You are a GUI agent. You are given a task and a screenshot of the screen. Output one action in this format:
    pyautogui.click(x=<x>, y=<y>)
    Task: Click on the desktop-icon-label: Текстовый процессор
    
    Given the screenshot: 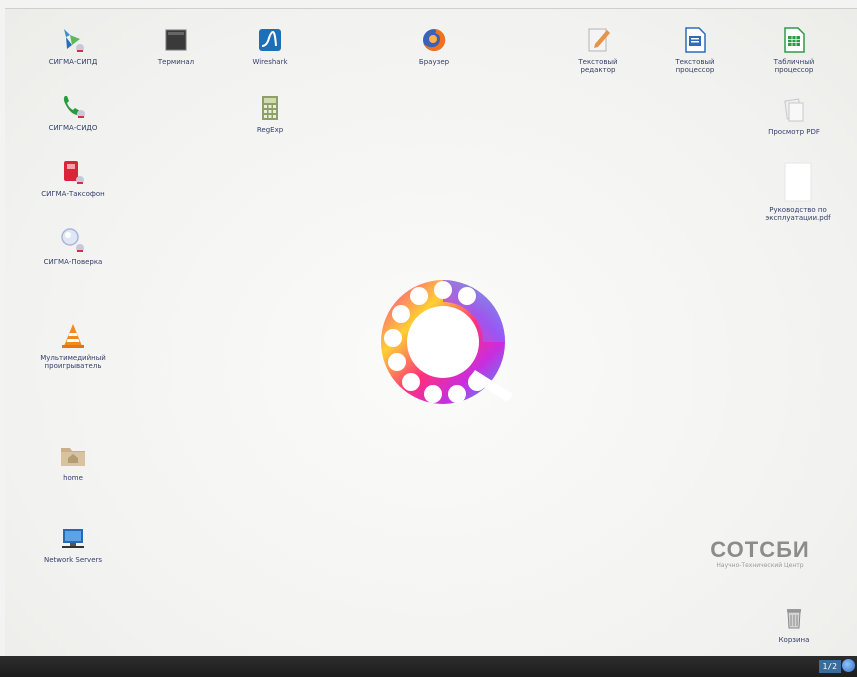 What is the action you would take?
    pyautogui.click(x=695, y=66)
    